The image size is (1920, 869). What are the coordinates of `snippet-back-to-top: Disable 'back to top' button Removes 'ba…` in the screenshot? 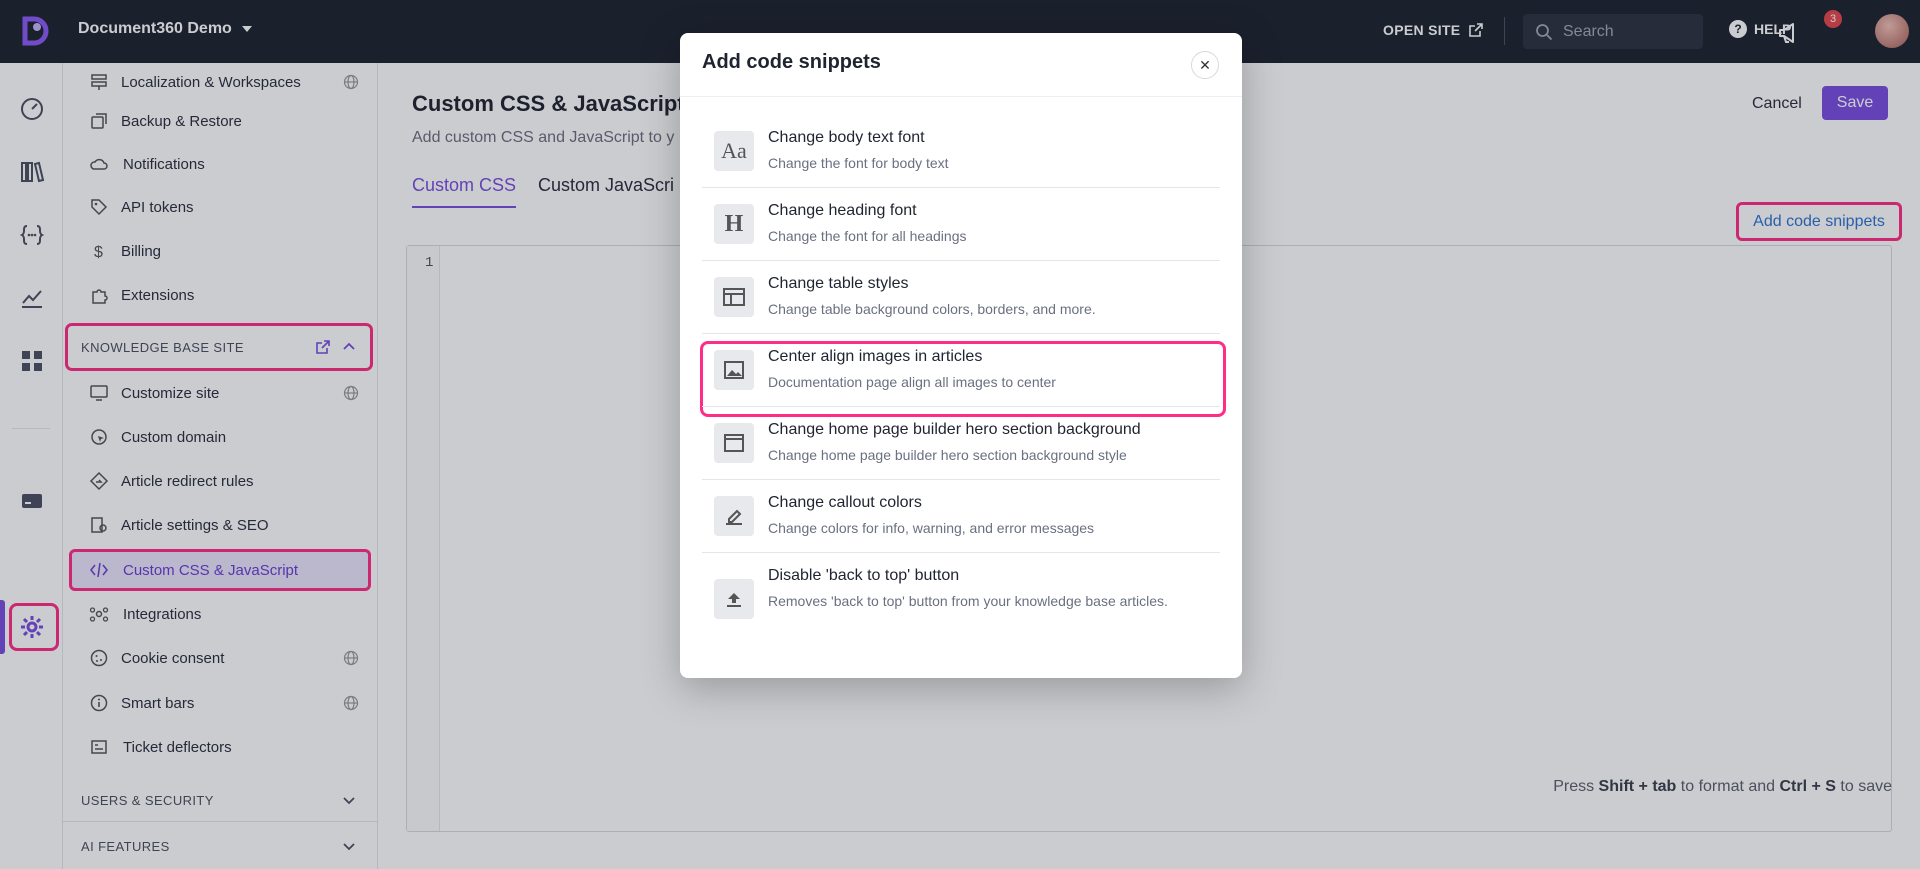 It's located at (961, 599).